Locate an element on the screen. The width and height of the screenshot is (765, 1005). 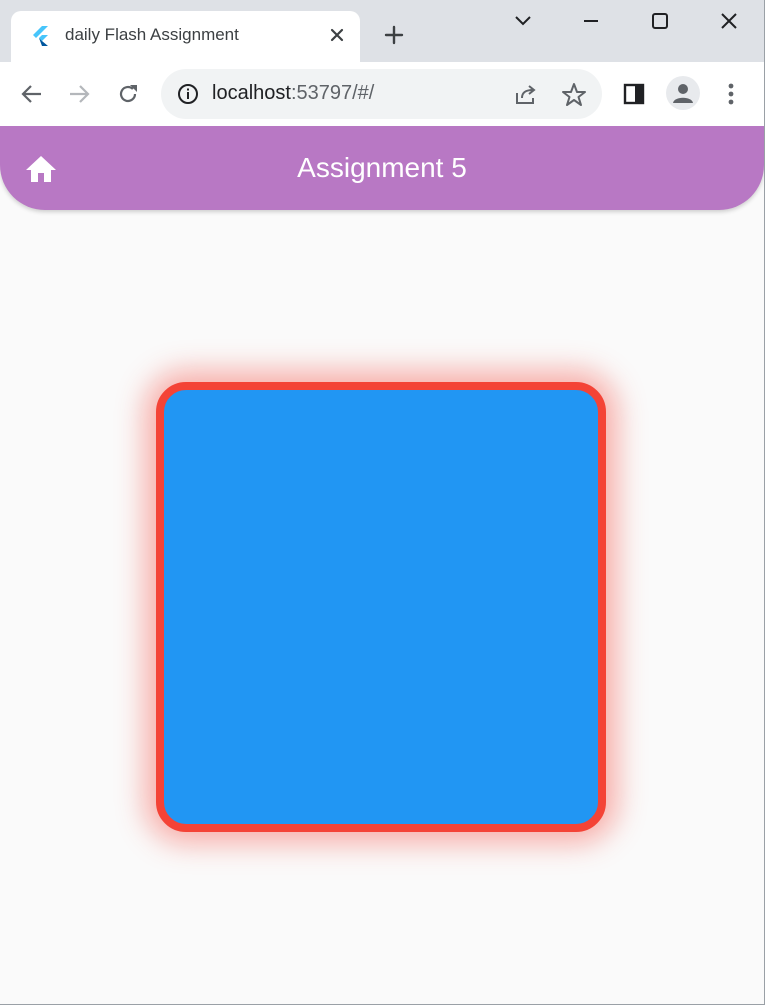
maximize-icon is located at coordinates (660, 21).